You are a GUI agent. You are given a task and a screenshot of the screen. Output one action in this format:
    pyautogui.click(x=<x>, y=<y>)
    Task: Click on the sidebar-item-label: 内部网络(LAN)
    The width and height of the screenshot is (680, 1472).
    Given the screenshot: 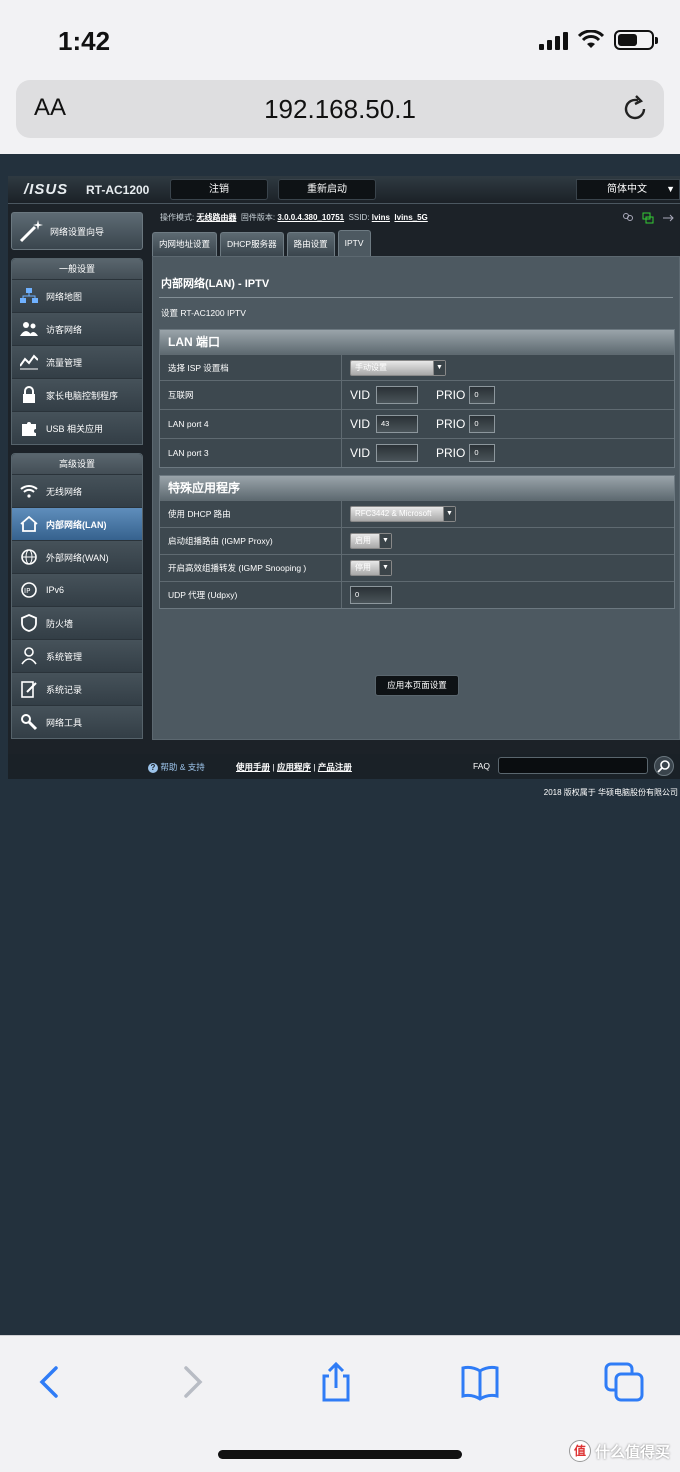 What is the action you would take?
    pyautogui.click(x=76, y=524)
    